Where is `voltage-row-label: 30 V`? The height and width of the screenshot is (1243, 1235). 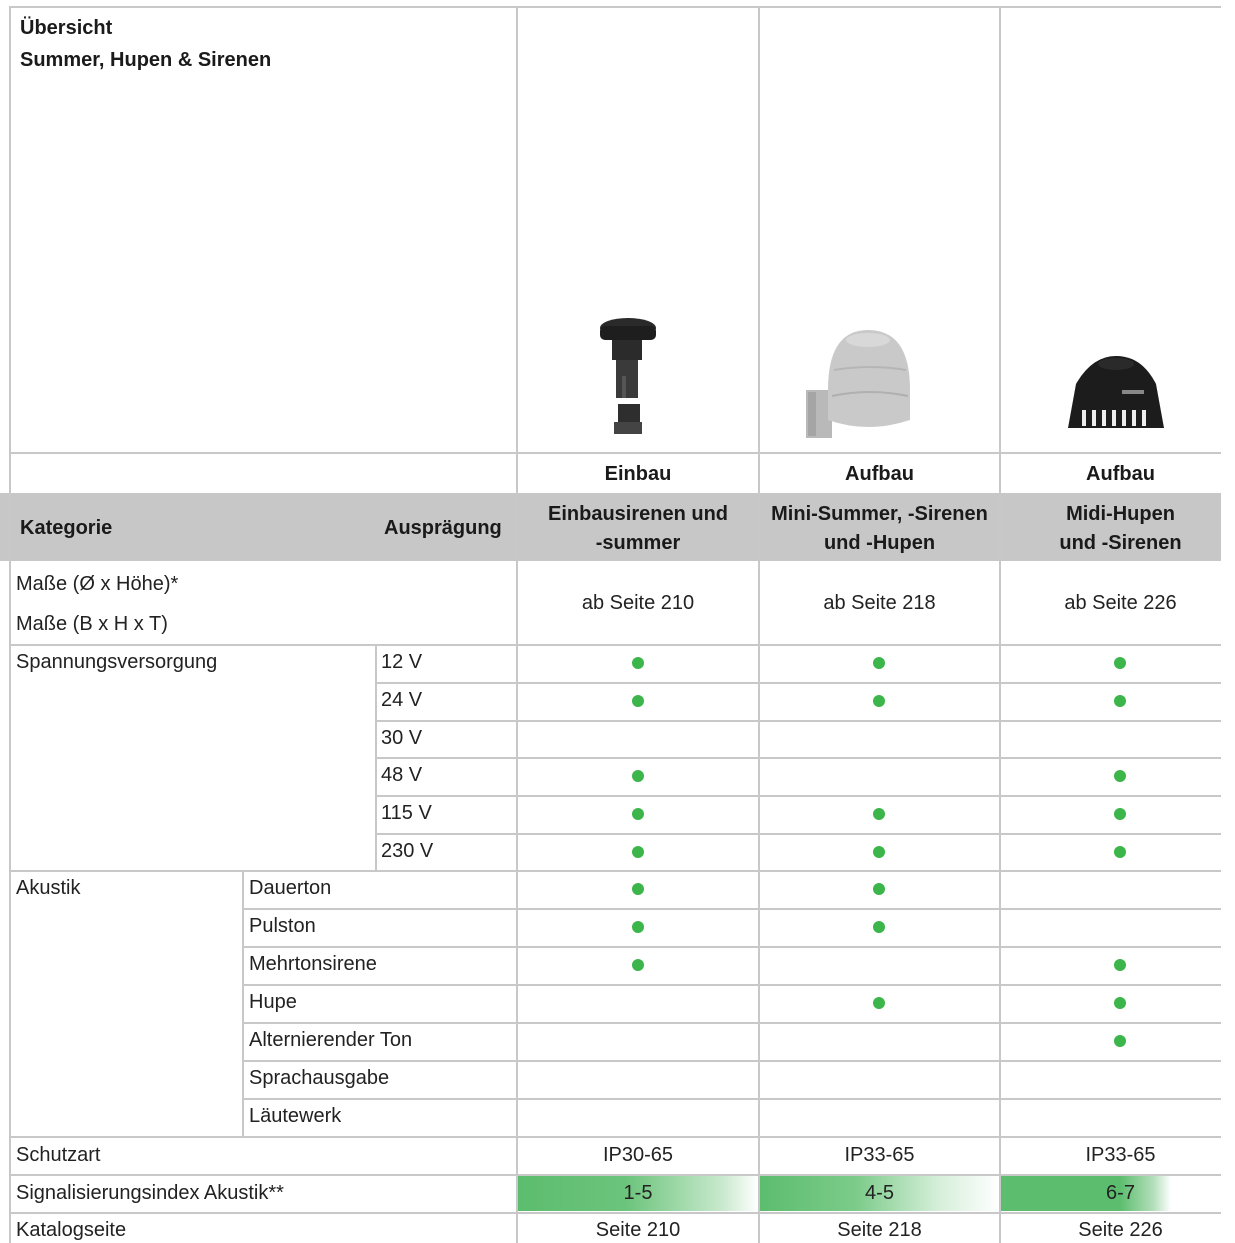 voltage-row-label: 30 V is located at coordinates (402, 737).